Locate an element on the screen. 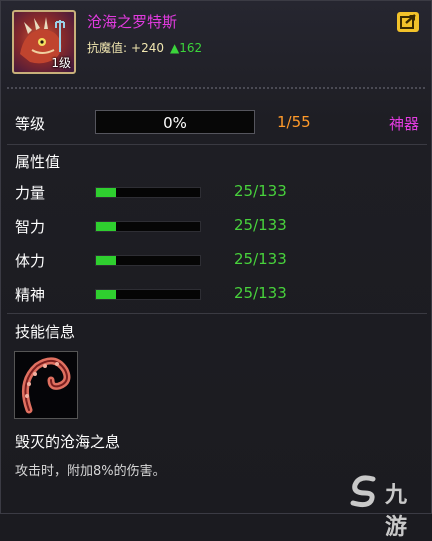 The height and width of the screenshot is (541, 432). attr-bar-intellect is located at coordinates (148, 226).